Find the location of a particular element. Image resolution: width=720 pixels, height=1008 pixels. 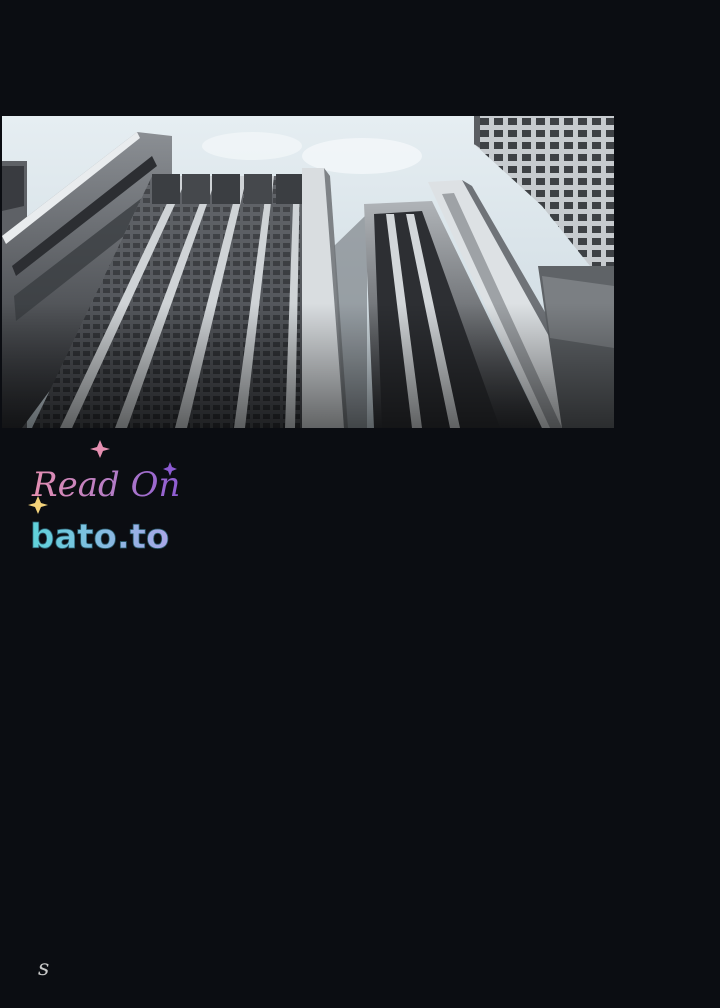

page-mark: s is located at coordinates (44, 968).